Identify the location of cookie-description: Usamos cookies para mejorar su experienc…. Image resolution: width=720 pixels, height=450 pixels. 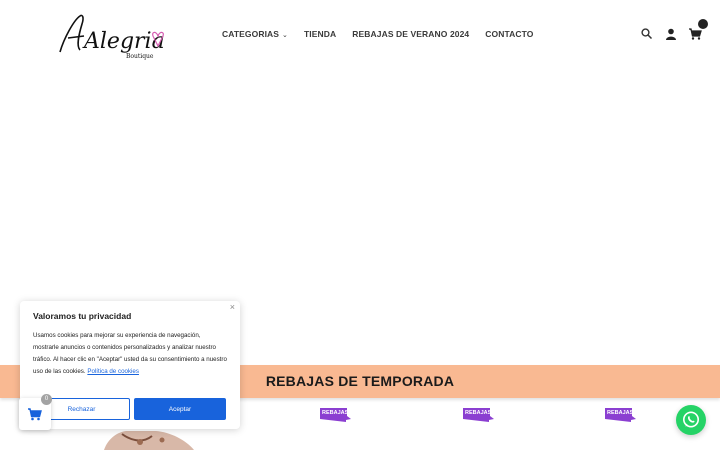
(130, 354).